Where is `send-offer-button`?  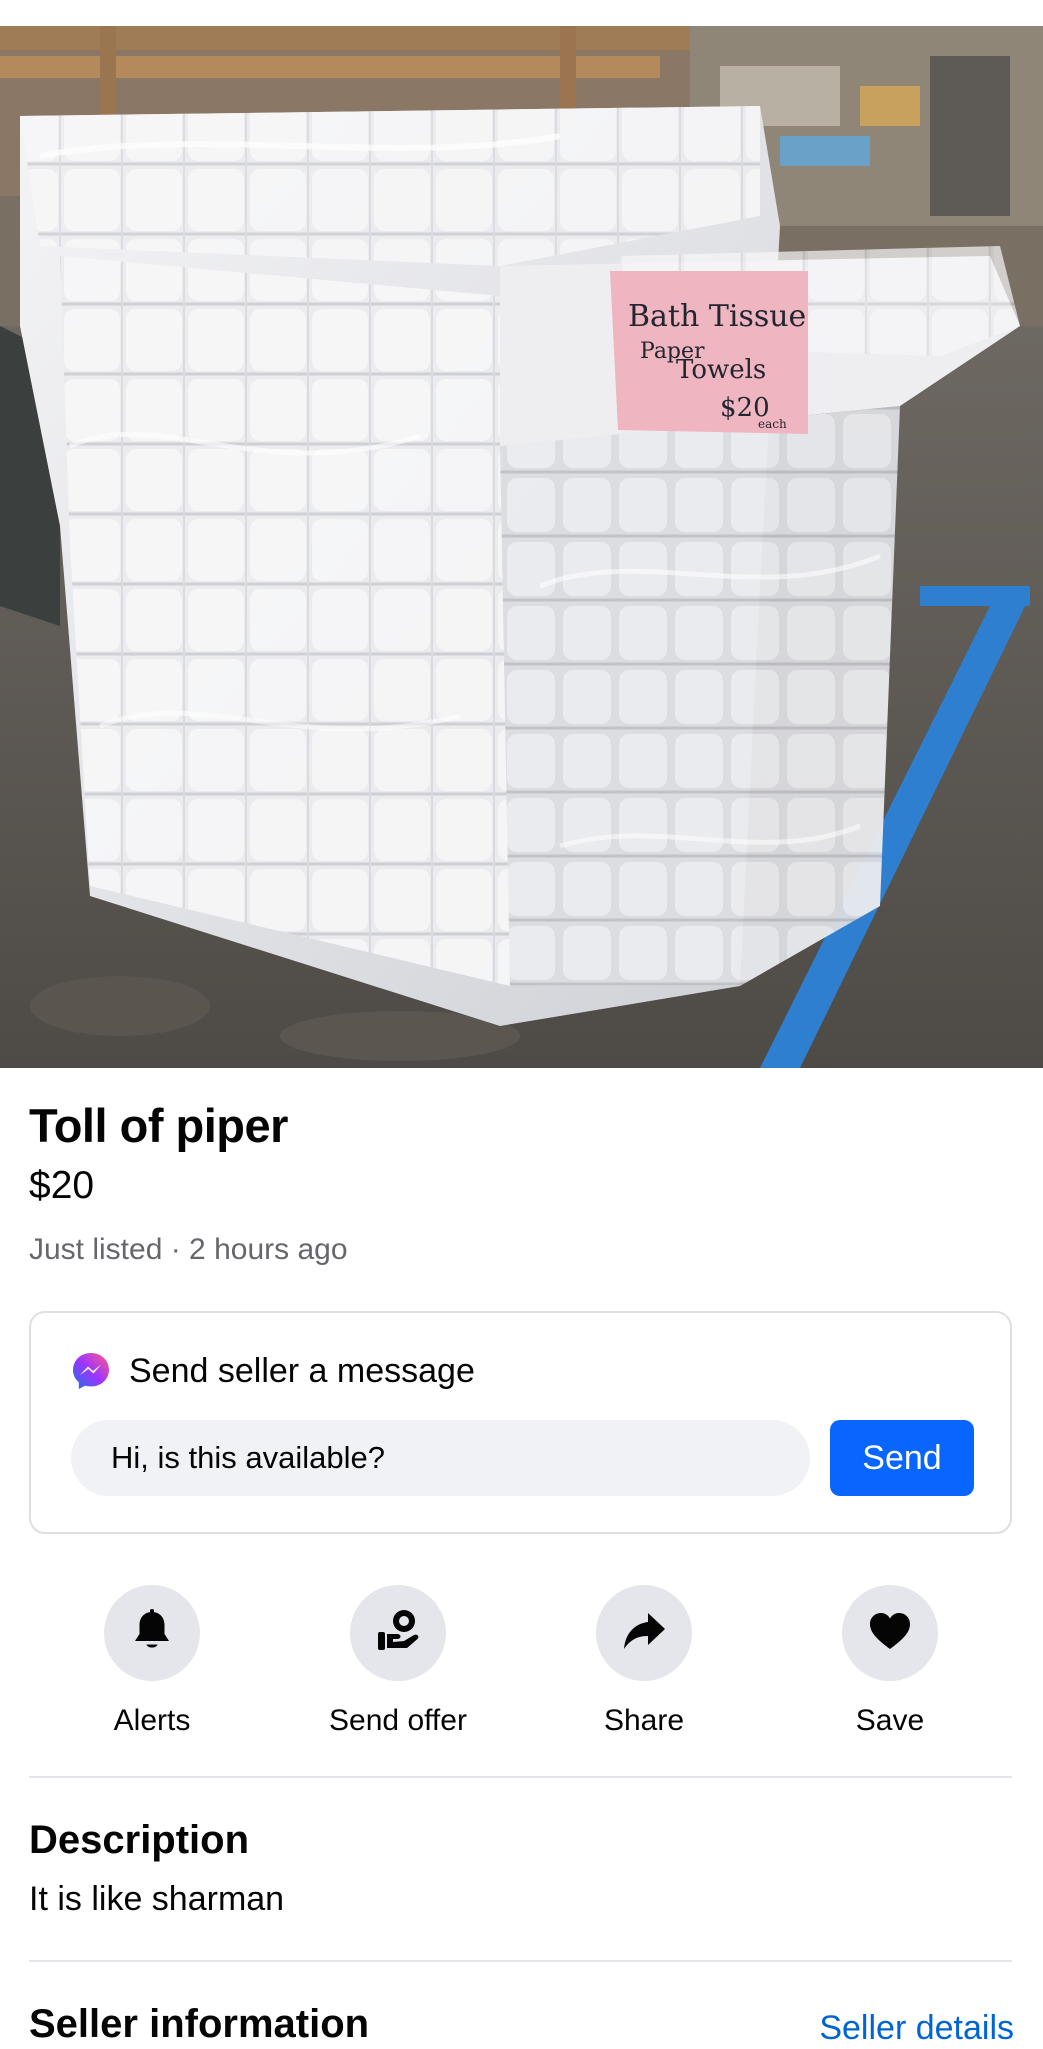 send-offer-button is located at coordinates (398, 1633).